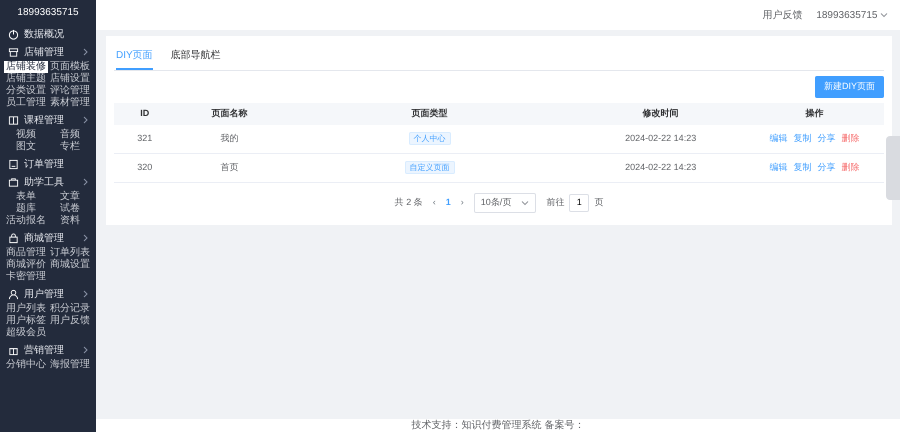  Describe the element at coordinates (893, 168) in the screenshot. I see `floating-toolbar` at that location.